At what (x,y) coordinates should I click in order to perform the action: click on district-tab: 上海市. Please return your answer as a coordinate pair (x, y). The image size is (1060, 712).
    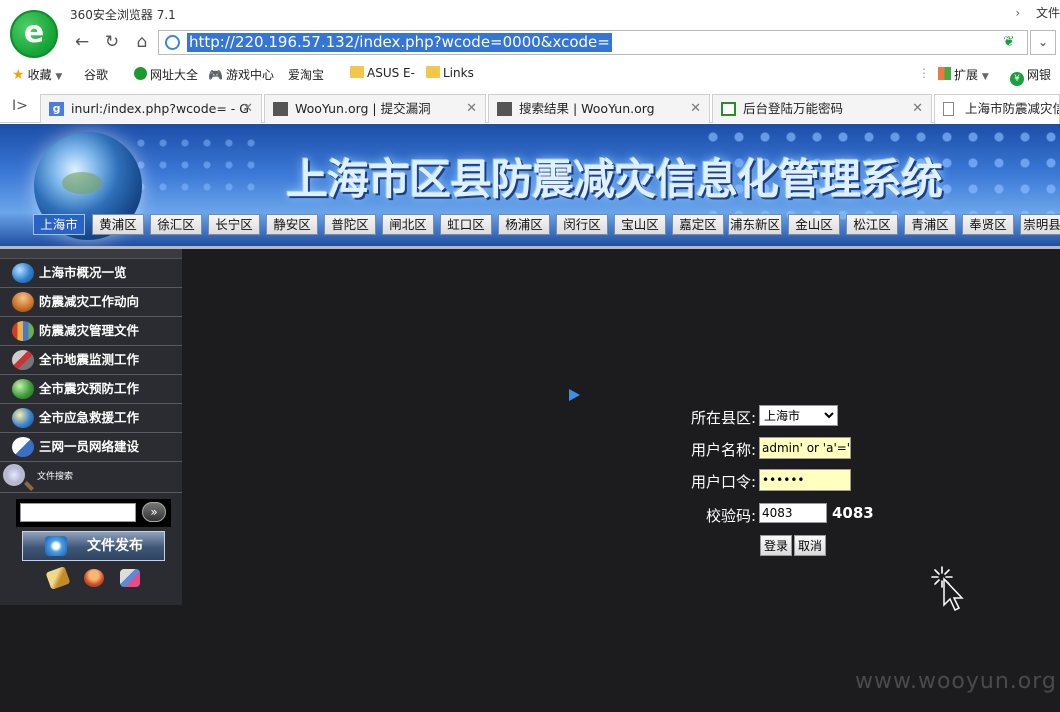
    Looking at the image, I should click on (59, 224).